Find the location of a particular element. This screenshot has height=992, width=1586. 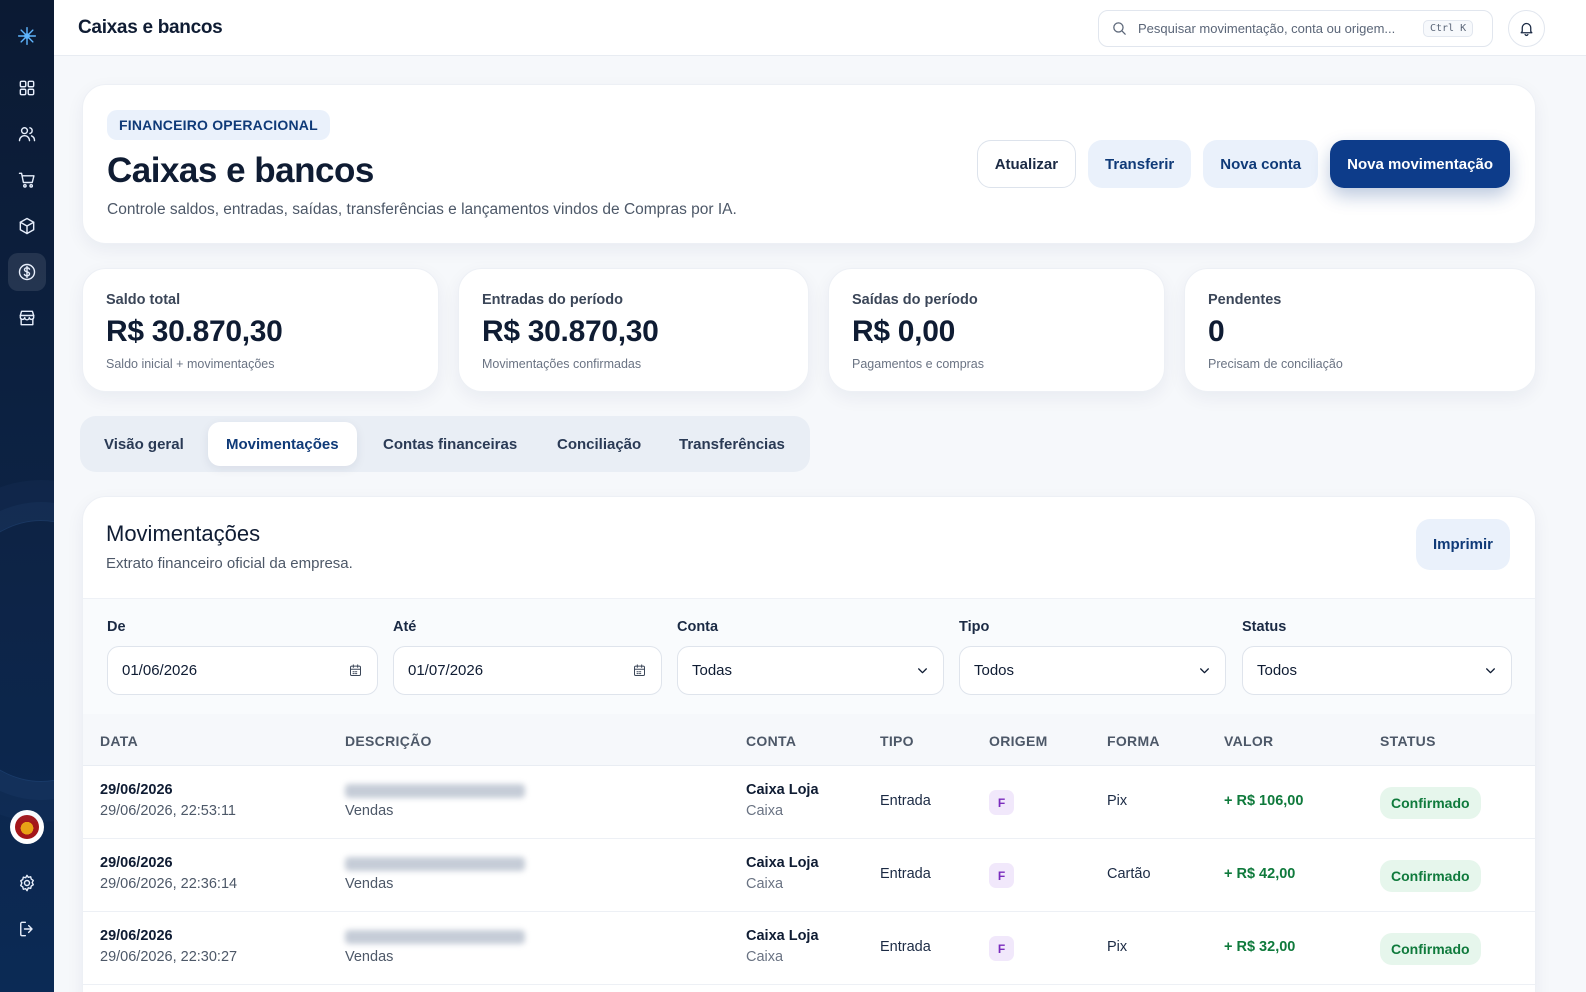

column-header-origin: ORIGEM is located at coordinates (1018, 741).